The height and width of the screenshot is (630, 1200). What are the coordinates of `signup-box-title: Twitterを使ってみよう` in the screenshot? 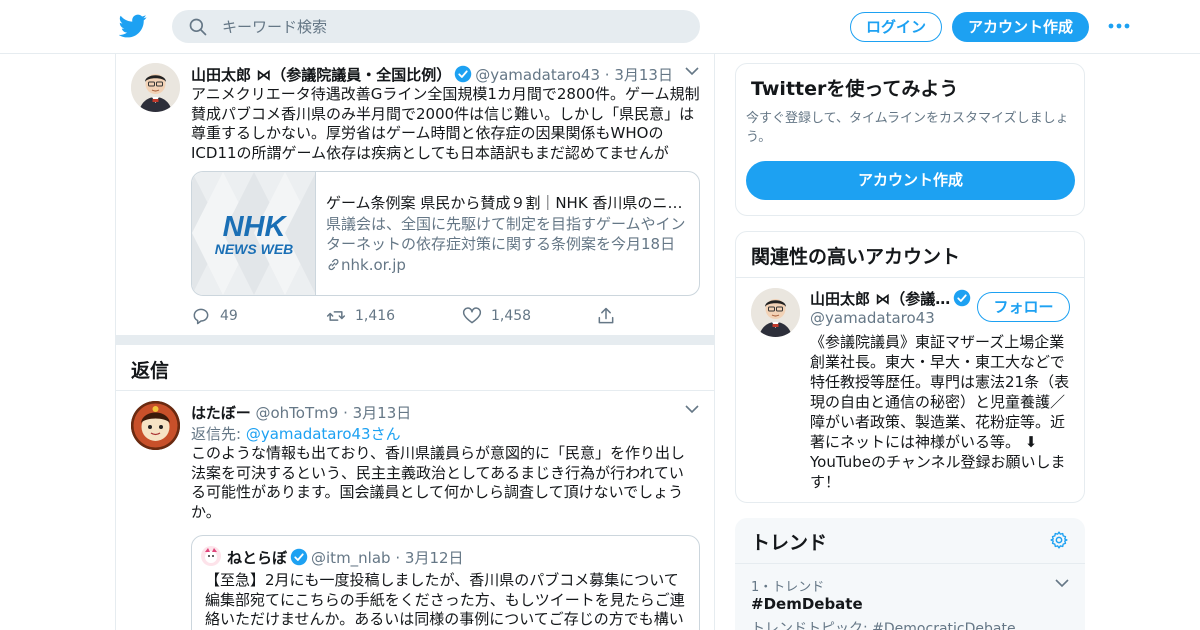 It's located at (855, 89).